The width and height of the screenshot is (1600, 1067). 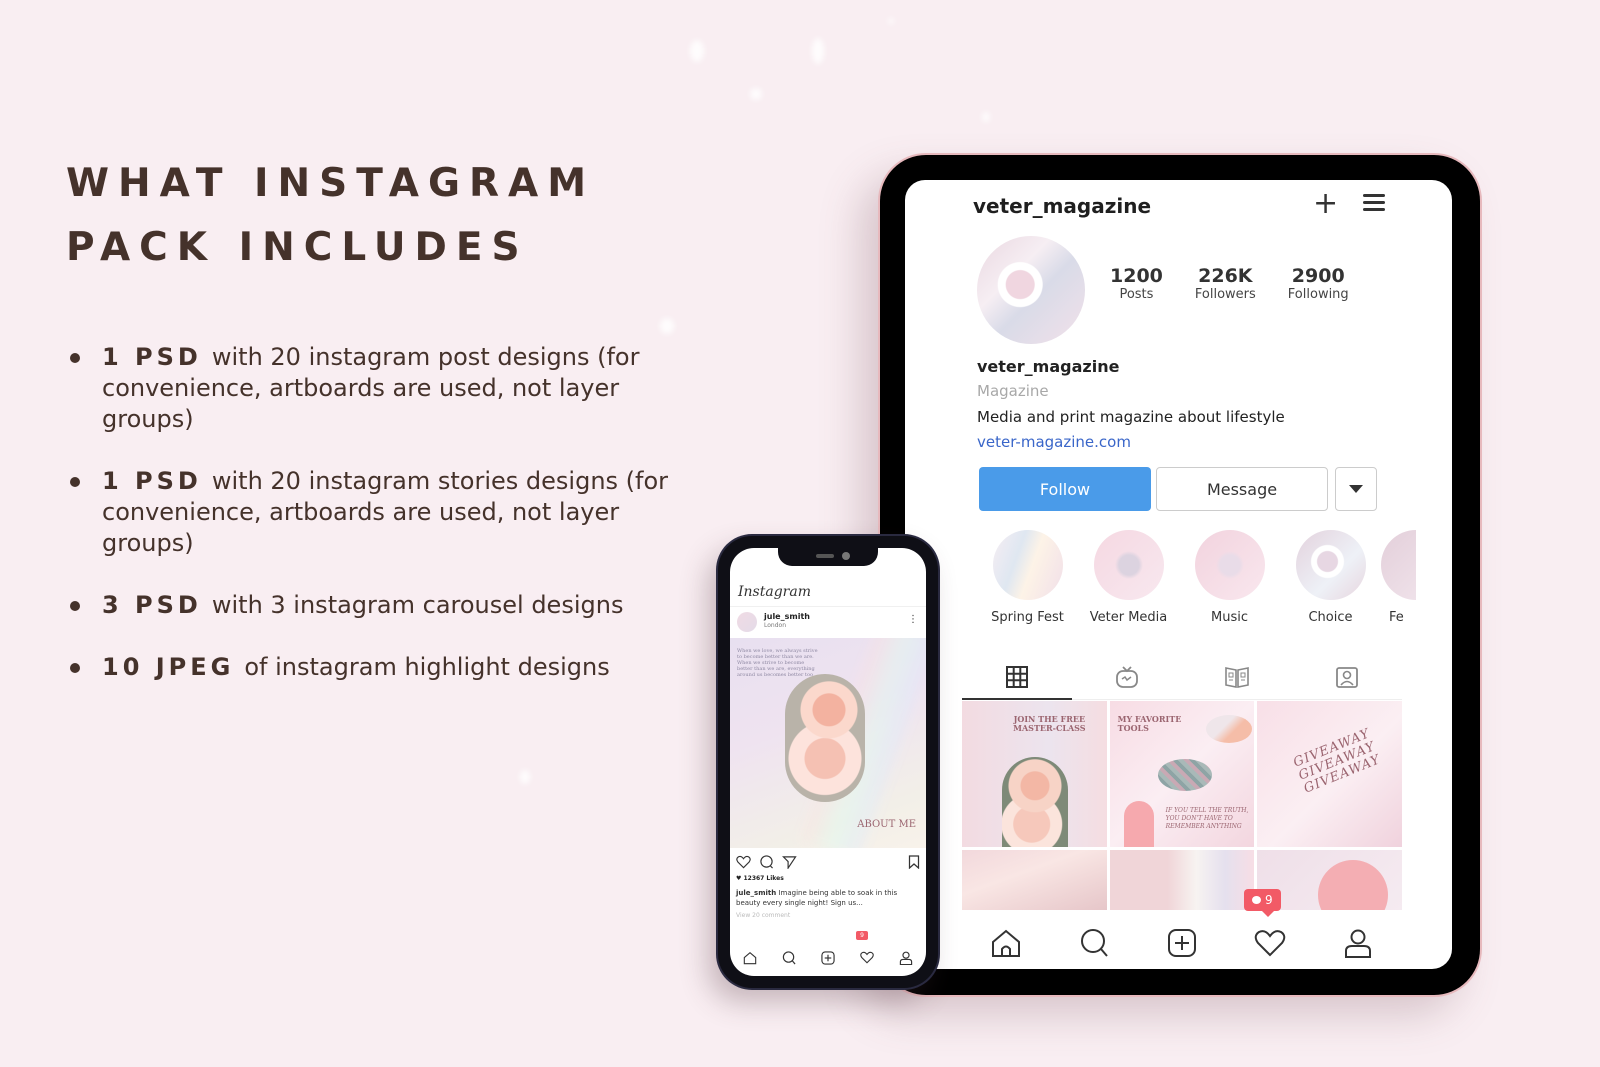 What do you see at coordinates (1136, 294) in the screenshot?
I see `stat-label: Posts` at bounding box center [1136, 294].